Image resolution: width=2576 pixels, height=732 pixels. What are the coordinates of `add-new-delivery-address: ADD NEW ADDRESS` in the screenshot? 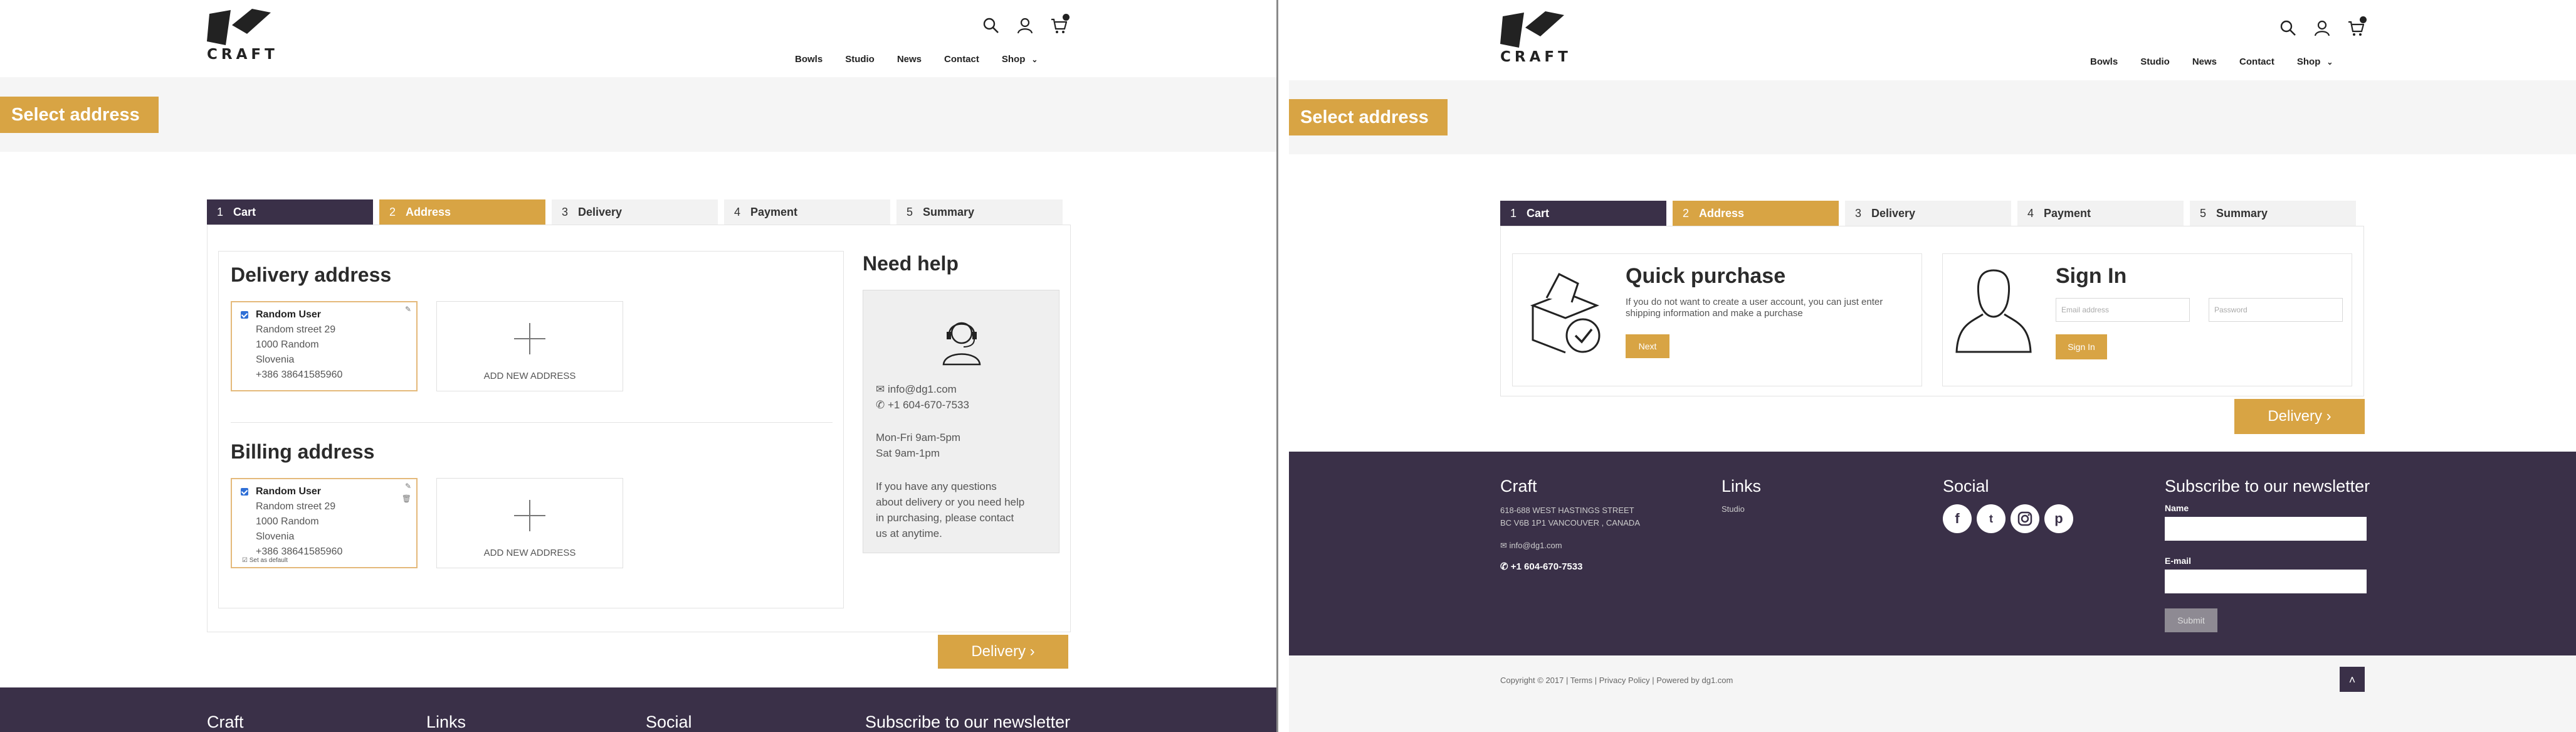 It's located at (529, 346).